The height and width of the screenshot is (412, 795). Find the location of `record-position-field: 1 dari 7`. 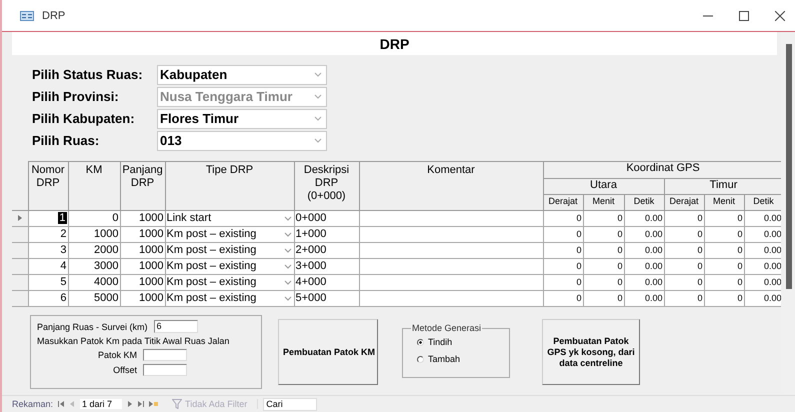

record-position-field: 1 dari 7 is located at coordinates (101, 404).